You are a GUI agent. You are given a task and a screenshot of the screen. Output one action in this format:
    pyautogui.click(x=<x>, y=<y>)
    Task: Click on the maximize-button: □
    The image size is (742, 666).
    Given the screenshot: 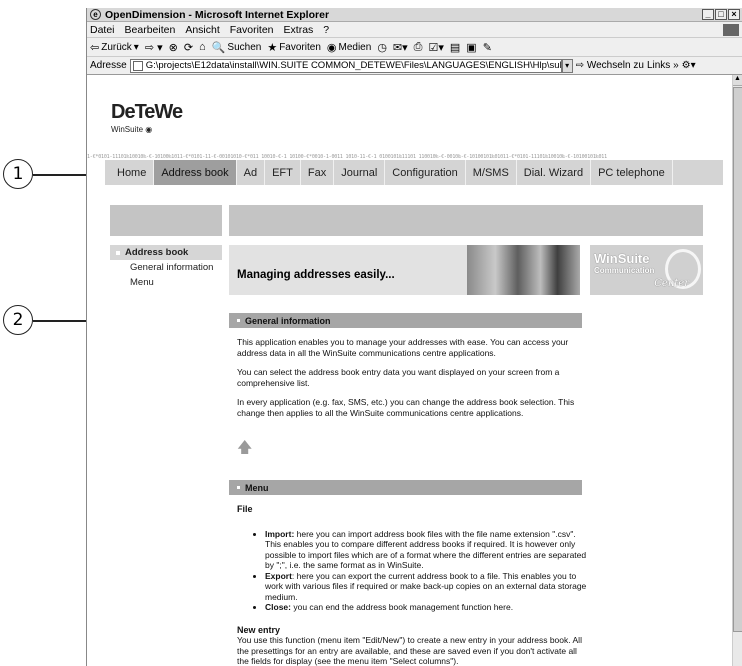 What is the action you would take?
    pyautogui.click(x=721, y=14)
    